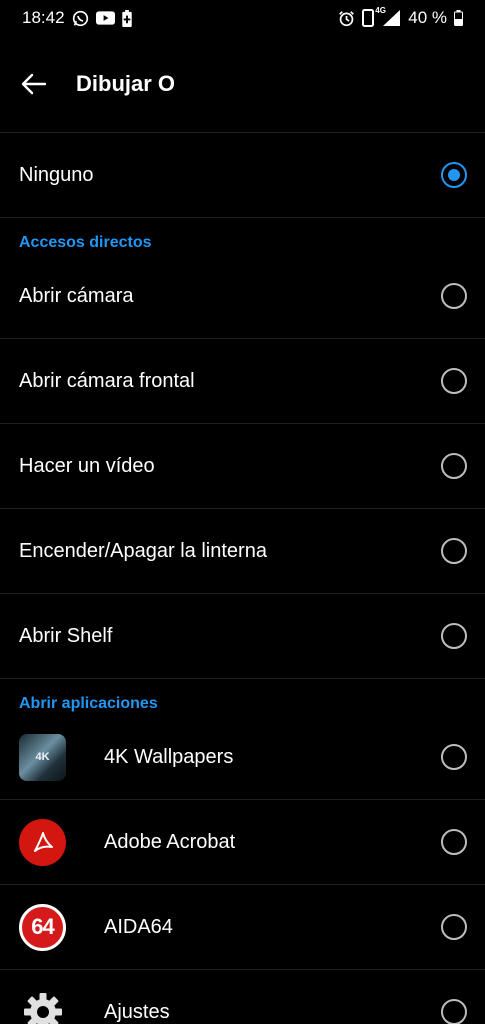  I want to click on section-header-apps: Abrir aplicaciones, so click(88, 703).